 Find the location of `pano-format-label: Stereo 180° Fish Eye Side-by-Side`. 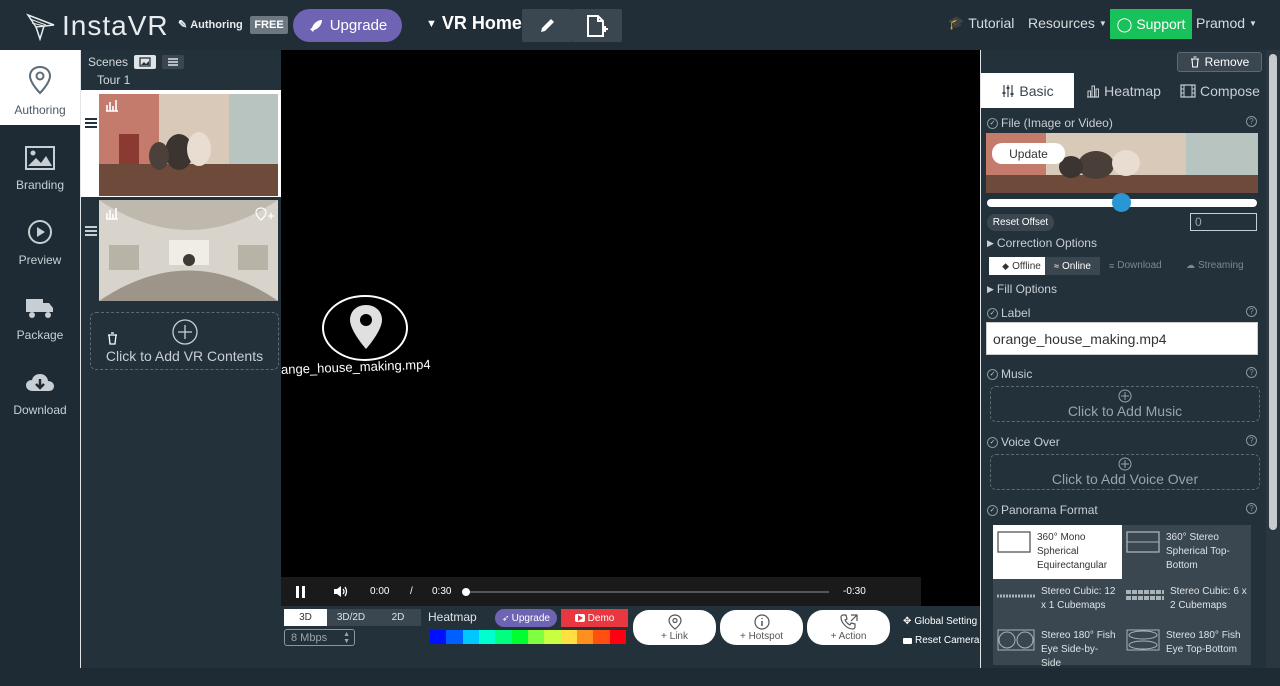

pano-format-label: Stereo 180° Fish Eye Side-by-Side is located at coordinates (1078, 649).